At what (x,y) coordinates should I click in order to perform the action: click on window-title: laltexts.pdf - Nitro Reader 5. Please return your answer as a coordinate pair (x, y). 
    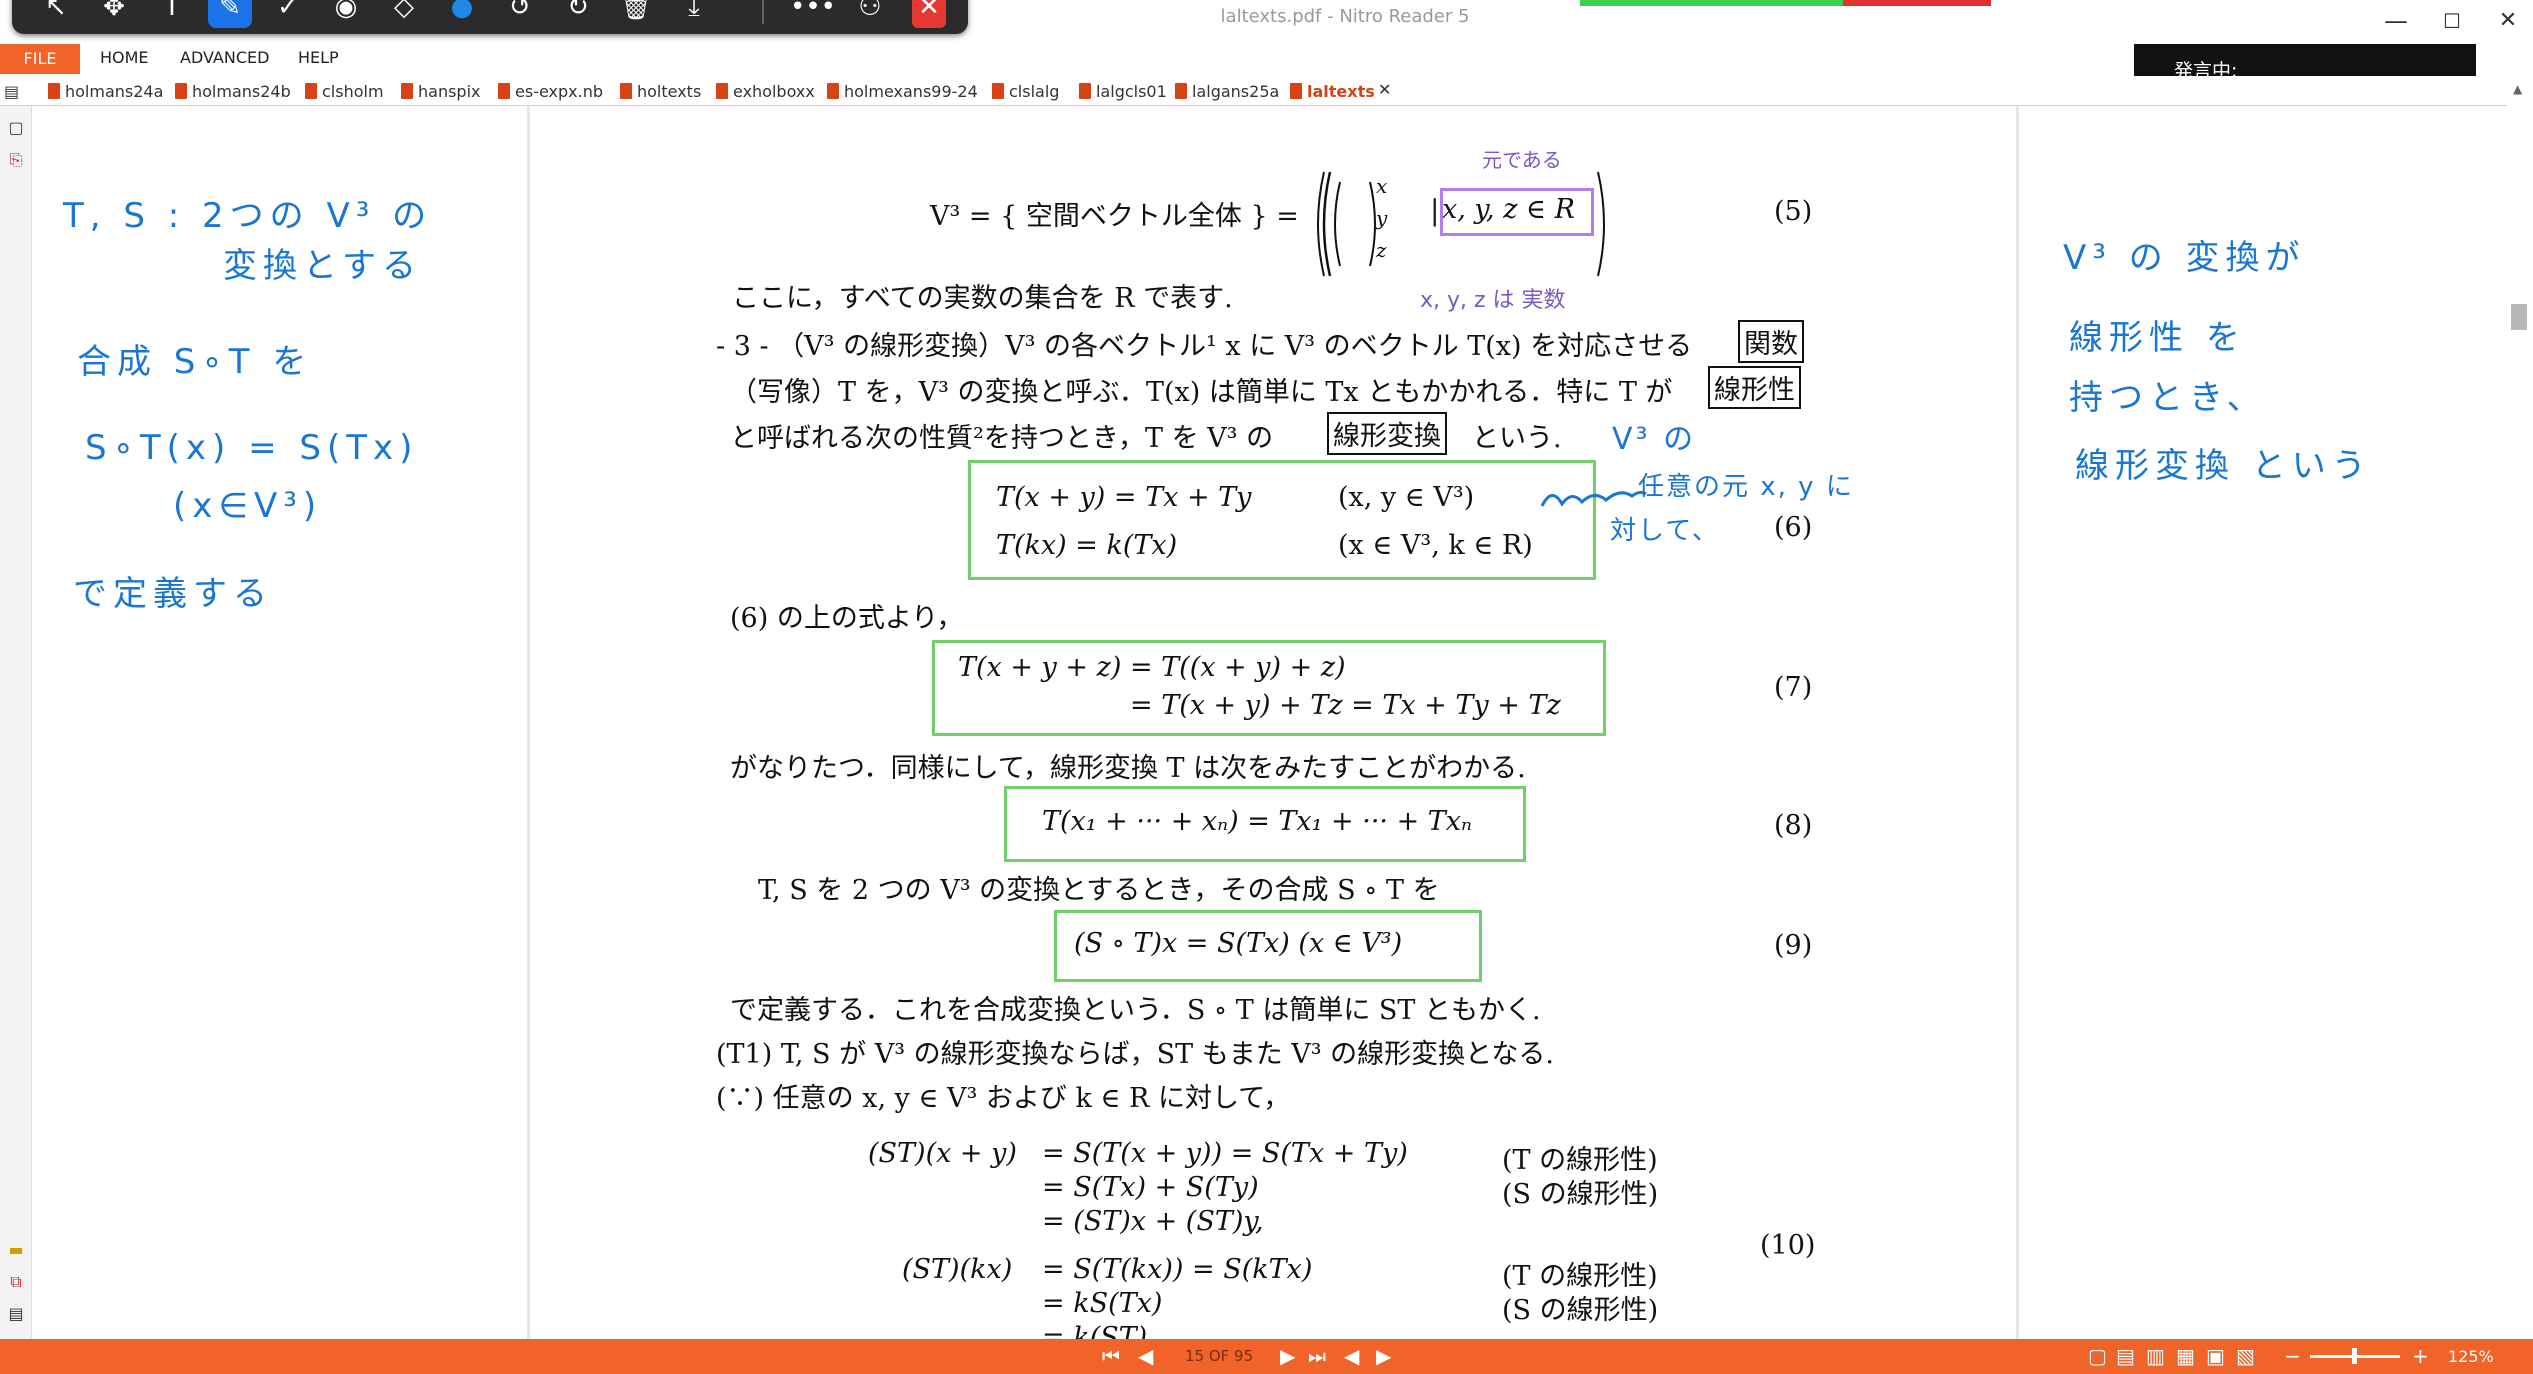
    Looking at the image, I should click on (1345, 16).